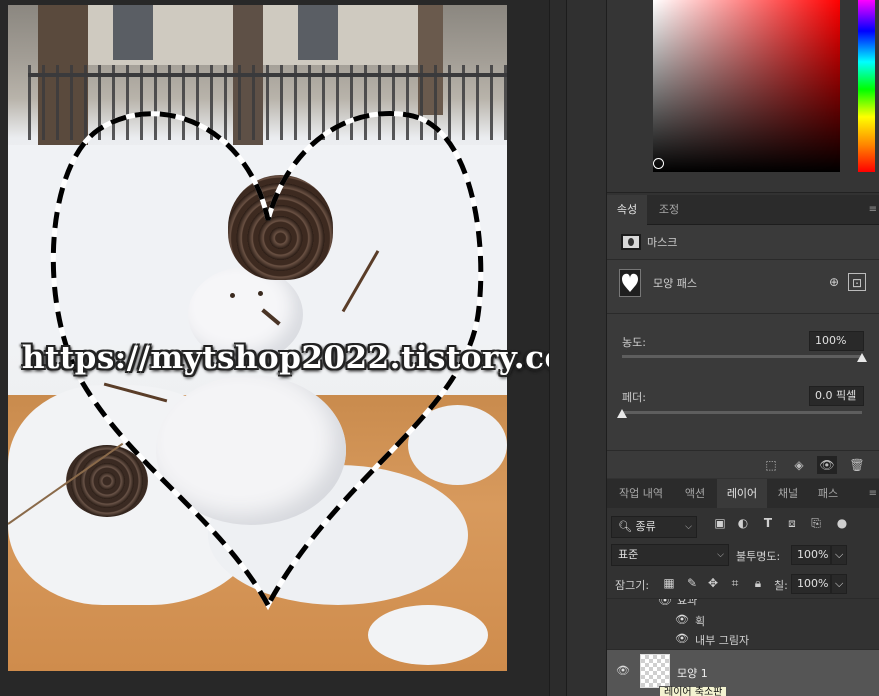 The height and width of the screenshot is (696, 879). I want to click on load-selection-icon: ⬚, so click(771, 465).